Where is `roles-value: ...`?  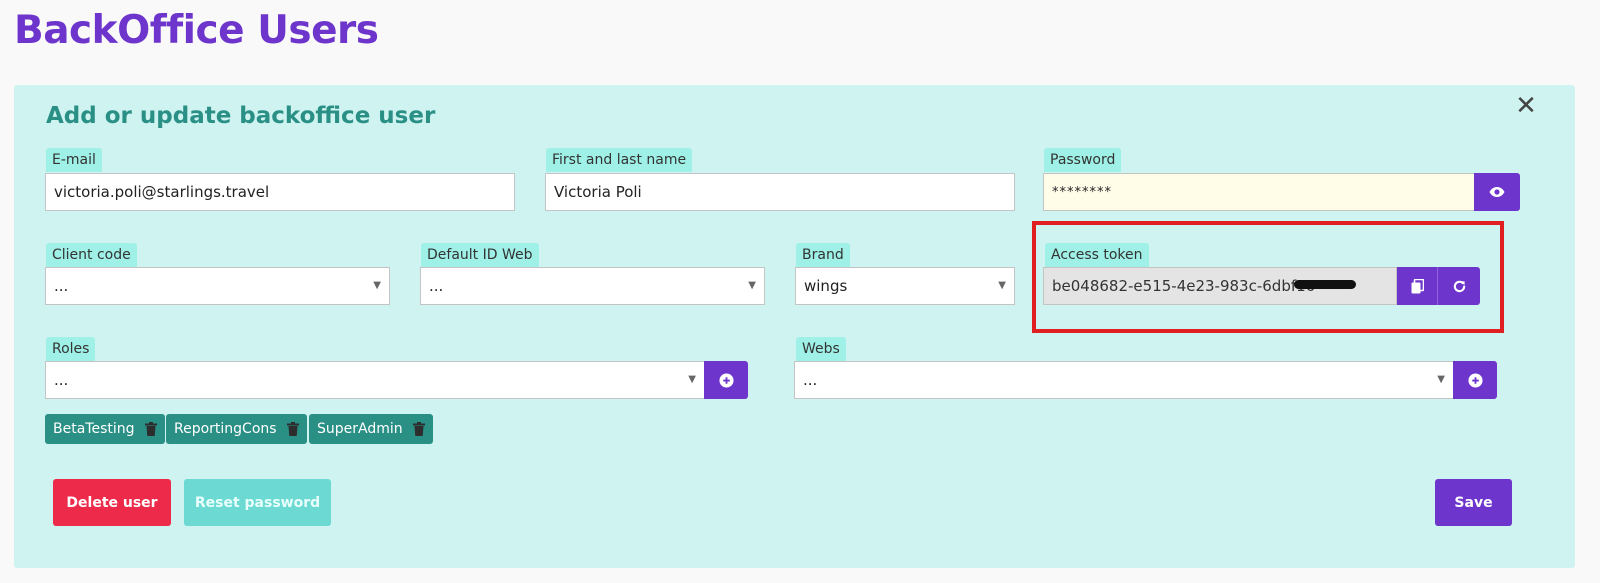 roles-value: ... is located at coordinates (61, 380).